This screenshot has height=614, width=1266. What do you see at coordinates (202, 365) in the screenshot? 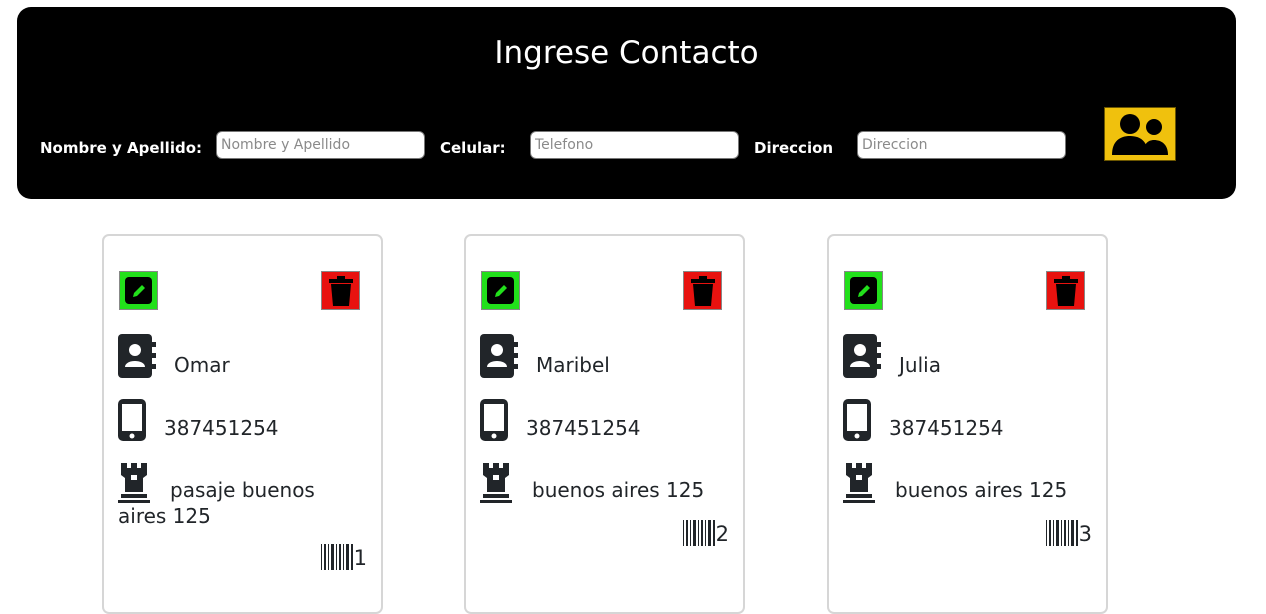
I see `contact-name: Omar` at bounding box center [202, 365].